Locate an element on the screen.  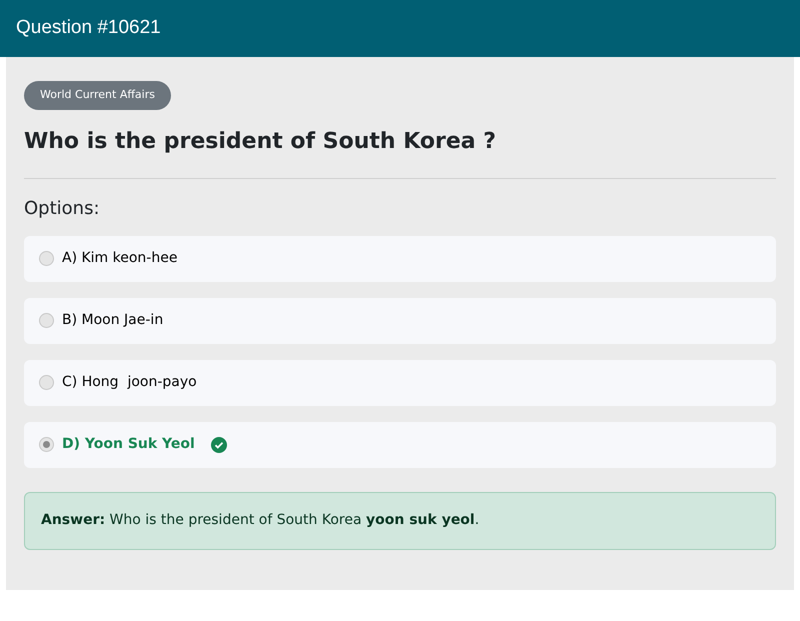
option-text: C) Hong joon-payo is located at coordinates (129, 382).